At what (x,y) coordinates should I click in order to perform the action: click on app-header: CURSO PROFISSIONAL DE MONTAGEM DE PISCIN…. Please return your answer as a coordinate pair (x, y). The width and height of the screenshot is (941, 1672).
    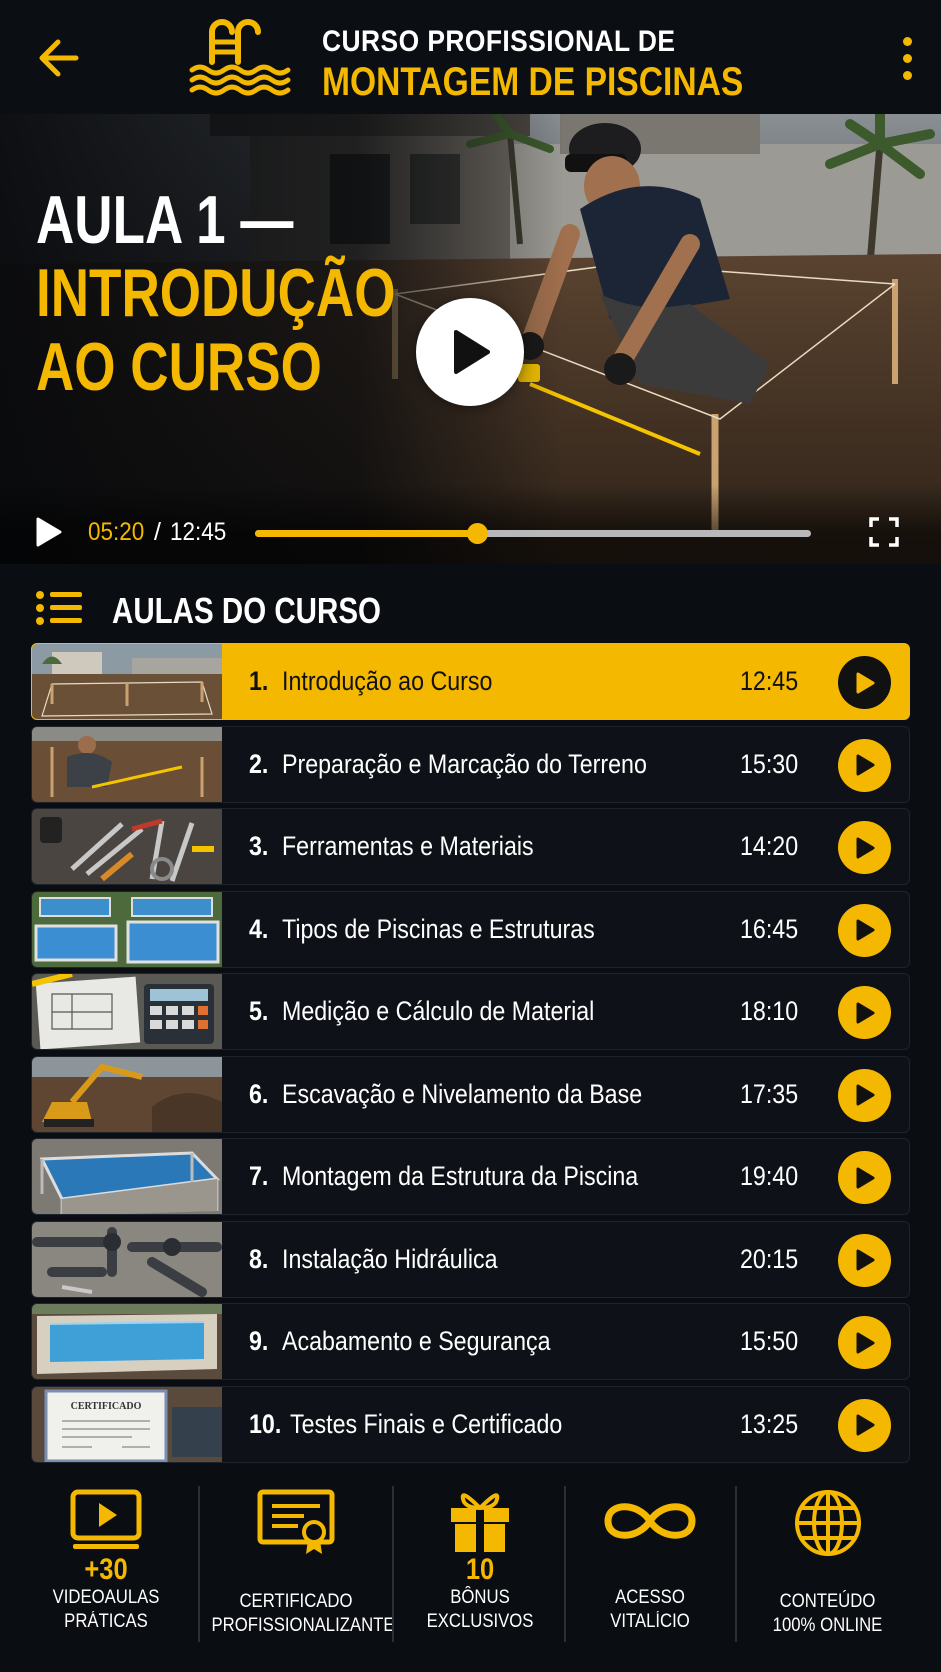
    Looking at the image, I should click on (470, 57).